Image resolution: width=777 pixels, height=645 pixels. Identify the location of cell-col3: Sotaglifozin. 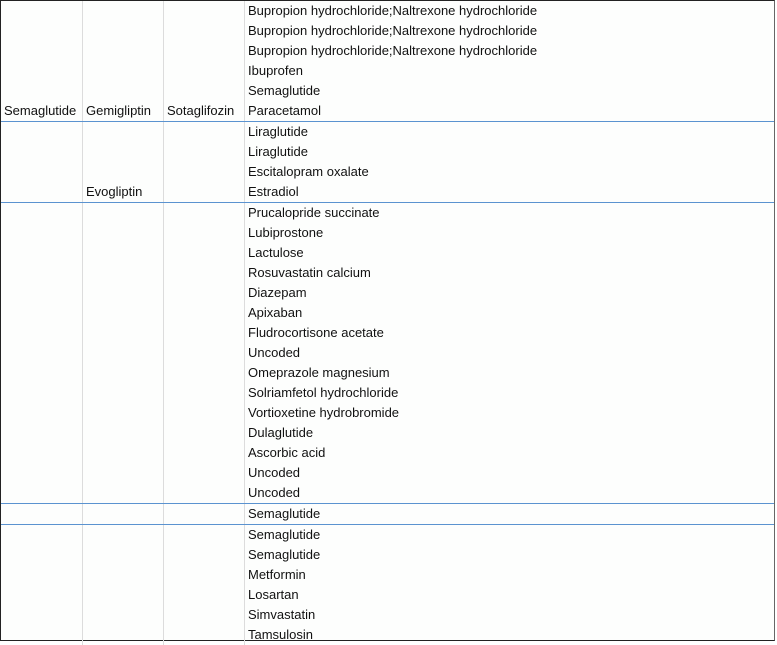
(204, 61).